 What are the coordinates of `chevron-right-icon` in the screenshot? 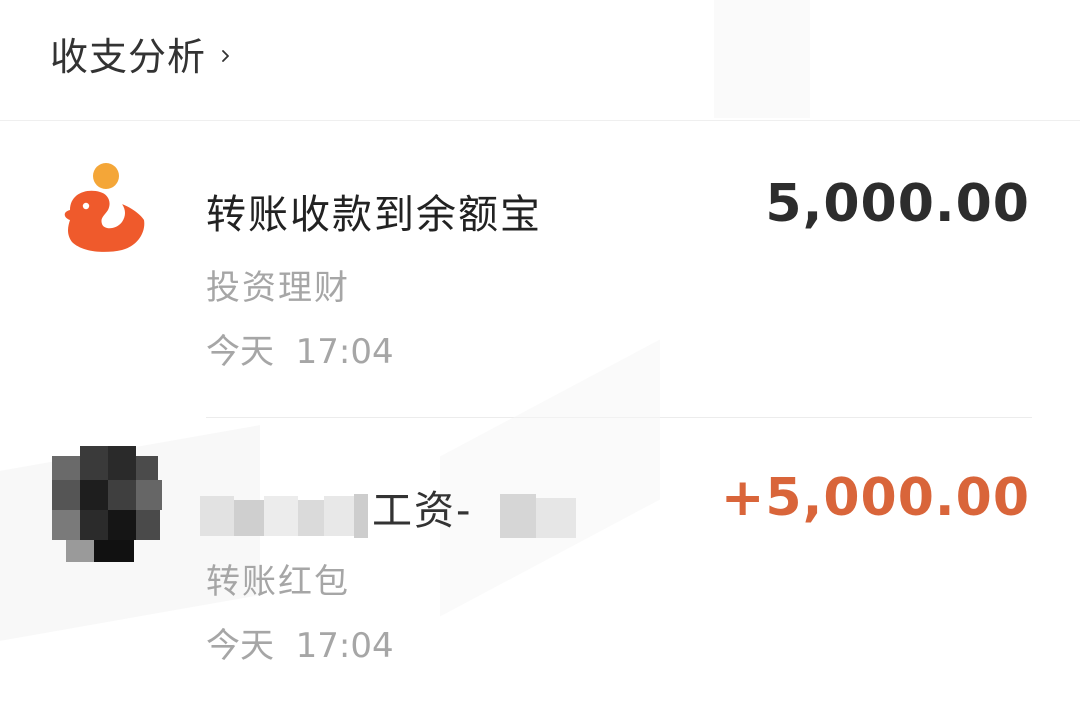 It's located at (225, 55).